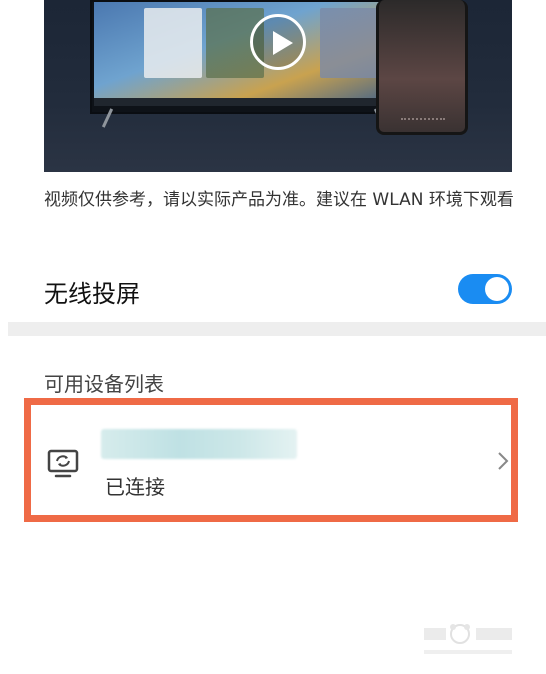 This screenshot has height=674, width=546. Describe the element at coordinates (277, 329) in the screenshot. I see `section-divider` at that location.